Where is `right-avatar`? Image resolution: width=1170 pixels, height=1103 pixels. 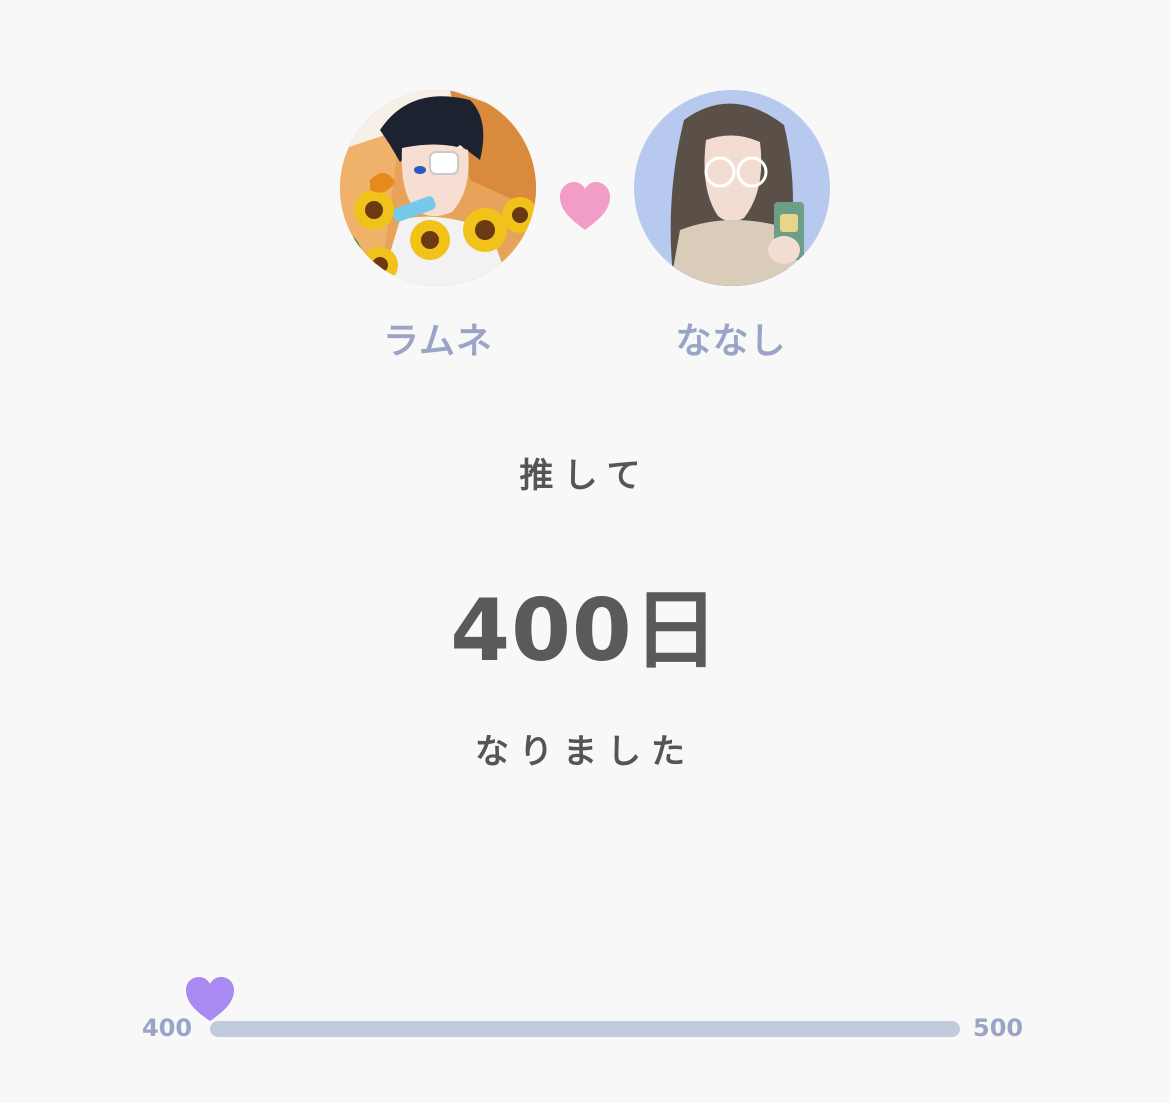 right-avatar is located at coordinates (732, 188).